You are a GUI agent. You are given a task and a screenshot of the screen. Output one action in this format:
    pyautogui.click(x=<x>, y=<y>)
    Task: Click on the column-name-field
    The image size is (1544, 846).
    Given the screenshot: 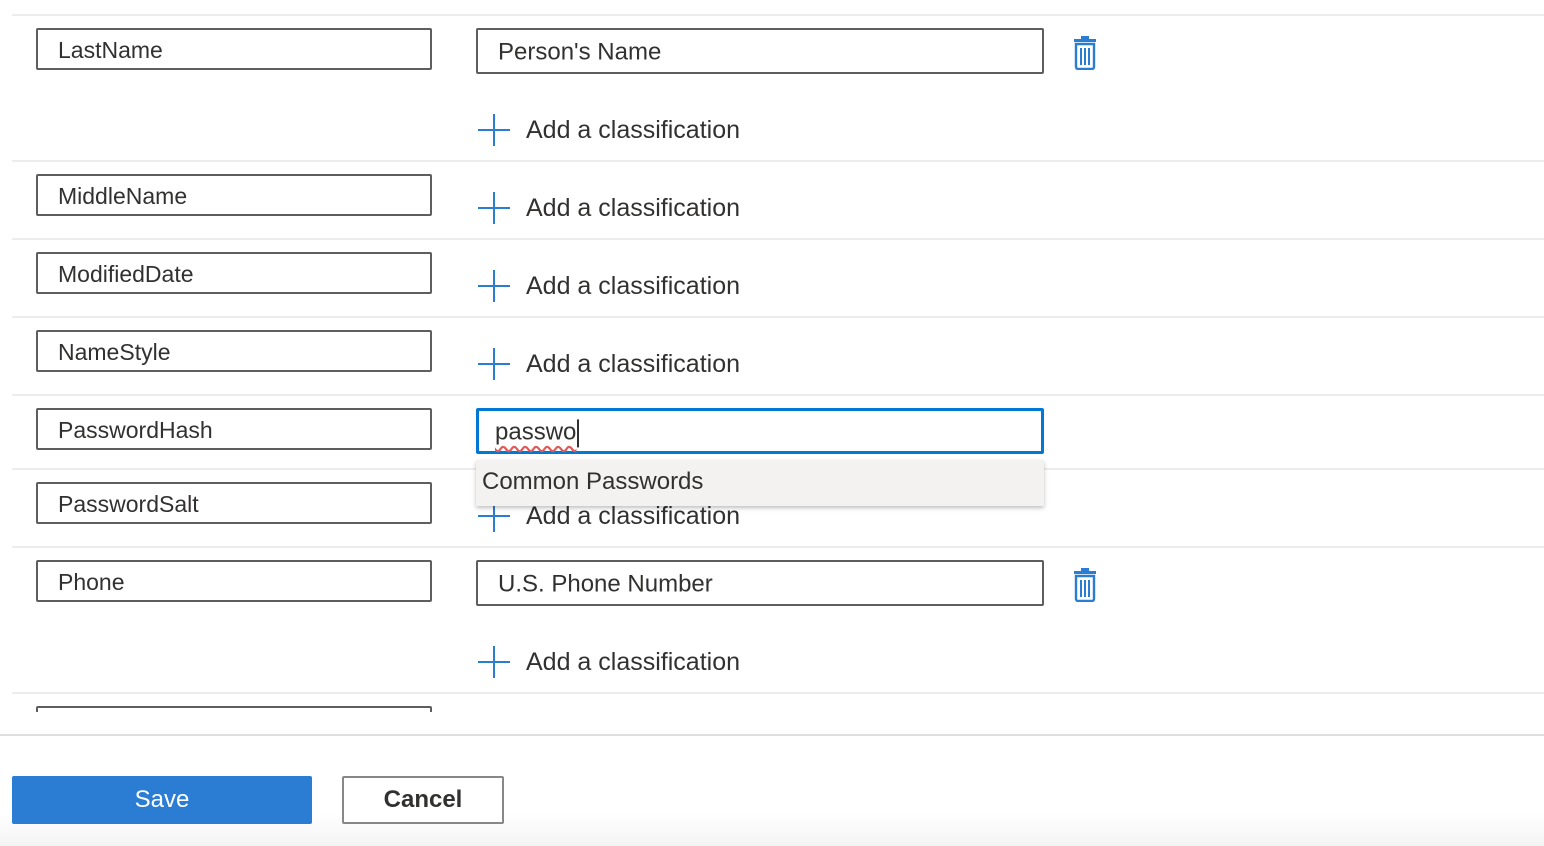 What is the action you would take?
    pyautogui.click(x=234, y=709)
    